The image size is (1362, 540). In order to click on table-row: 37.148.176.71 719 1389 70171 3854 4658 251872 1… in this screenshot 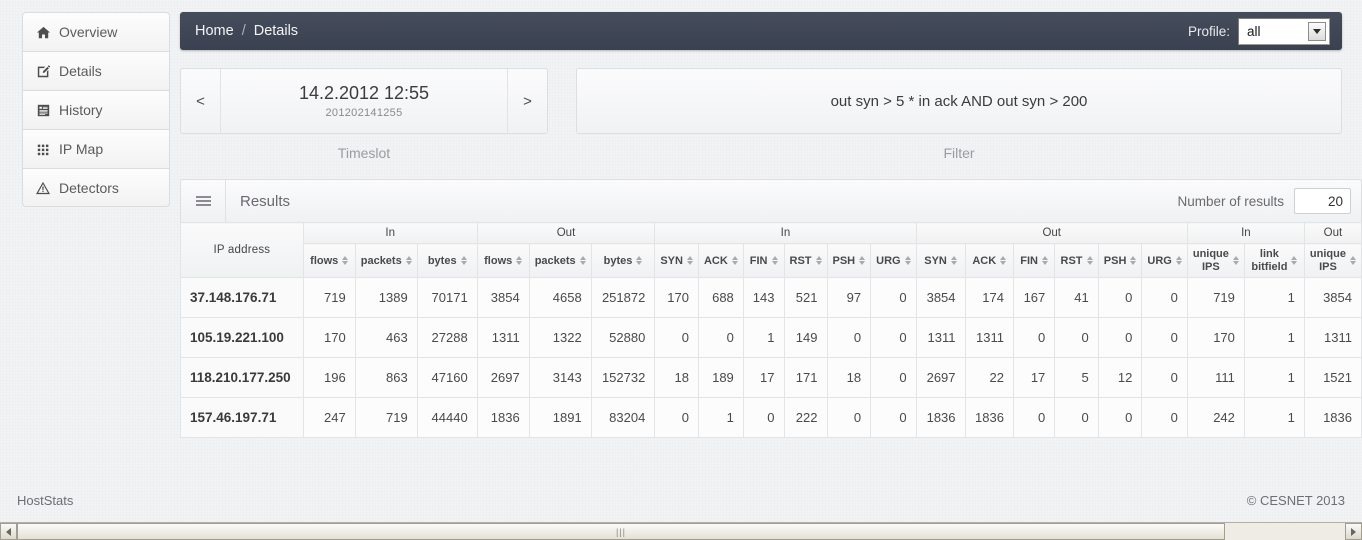, I will do `click(771, 298)`.